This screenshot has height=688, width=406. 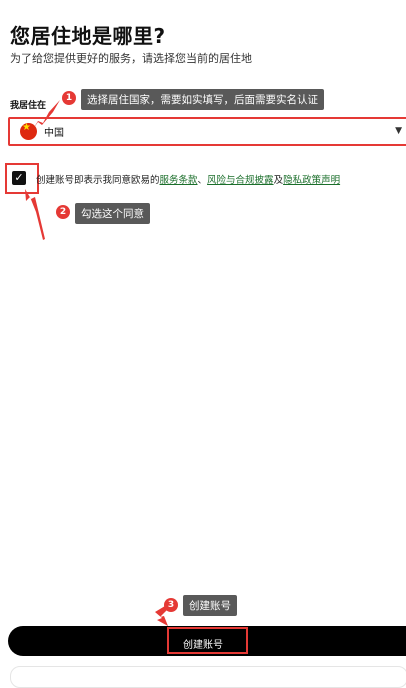 I want to click on bottom-card, so click(x=208, y=677).